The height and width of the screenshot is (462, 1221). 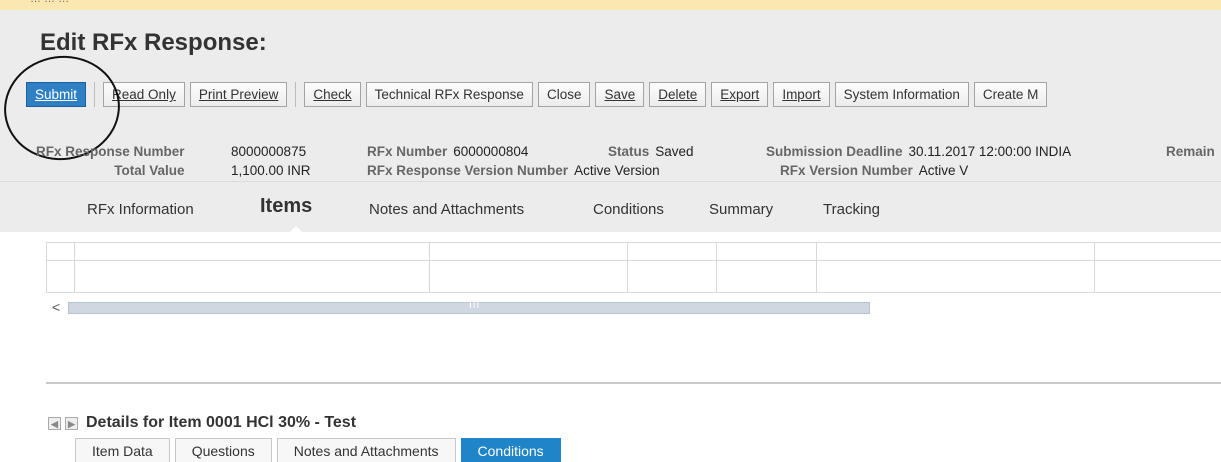 What do you see at coordinates (629, 151) in the screenshot?
I see `status-label: Status` at bounding box center [629, 151].